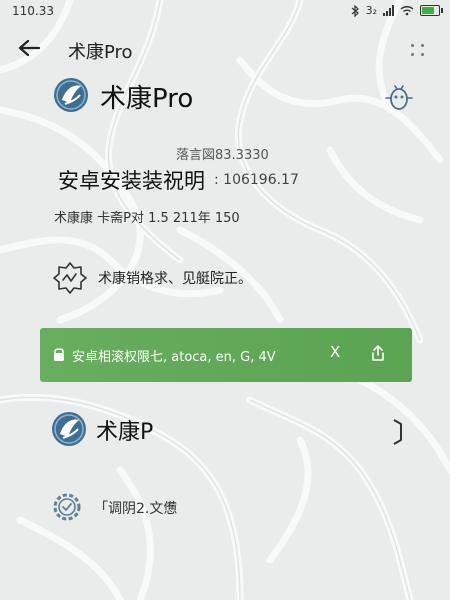 The image size is (450, 600). I want to click on secondary-app-name: 术康P, so click(125, 432).